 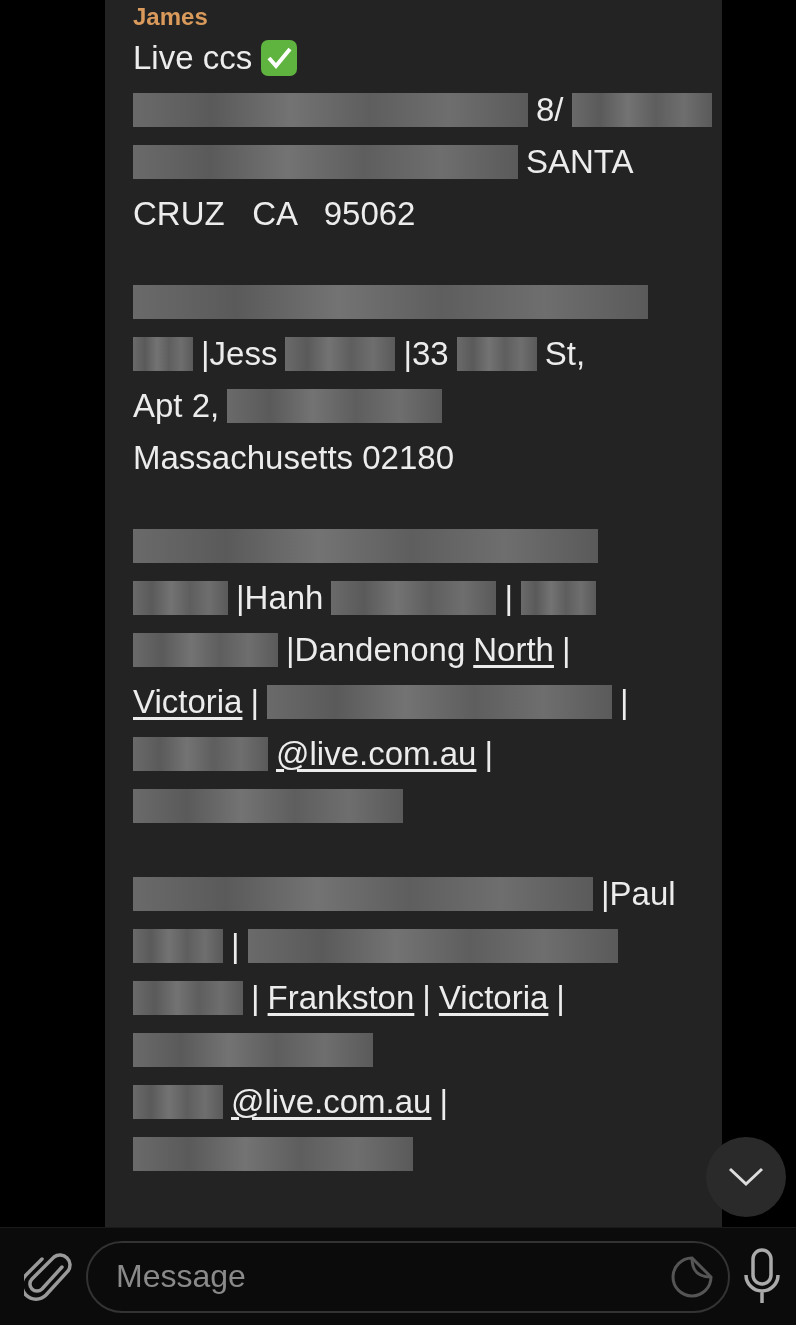 I want to click on message-text: Massachusetts 02180, so click(x=294, y=458).